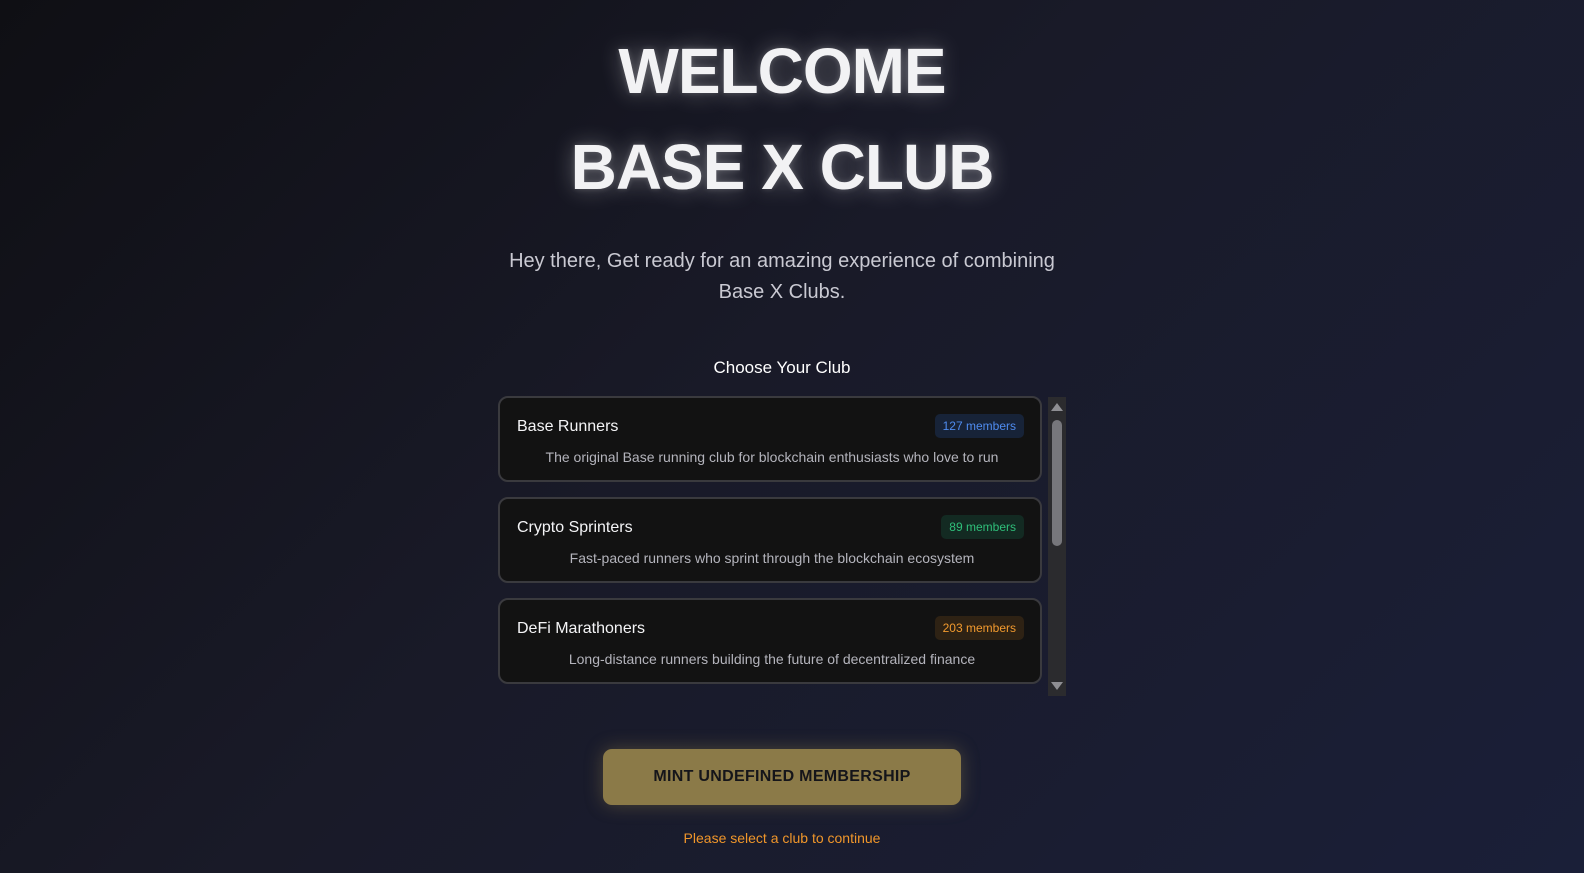 This screenshot has height=873, width=1584. I want to click on club-name: Base Runners, so click(568, 426).